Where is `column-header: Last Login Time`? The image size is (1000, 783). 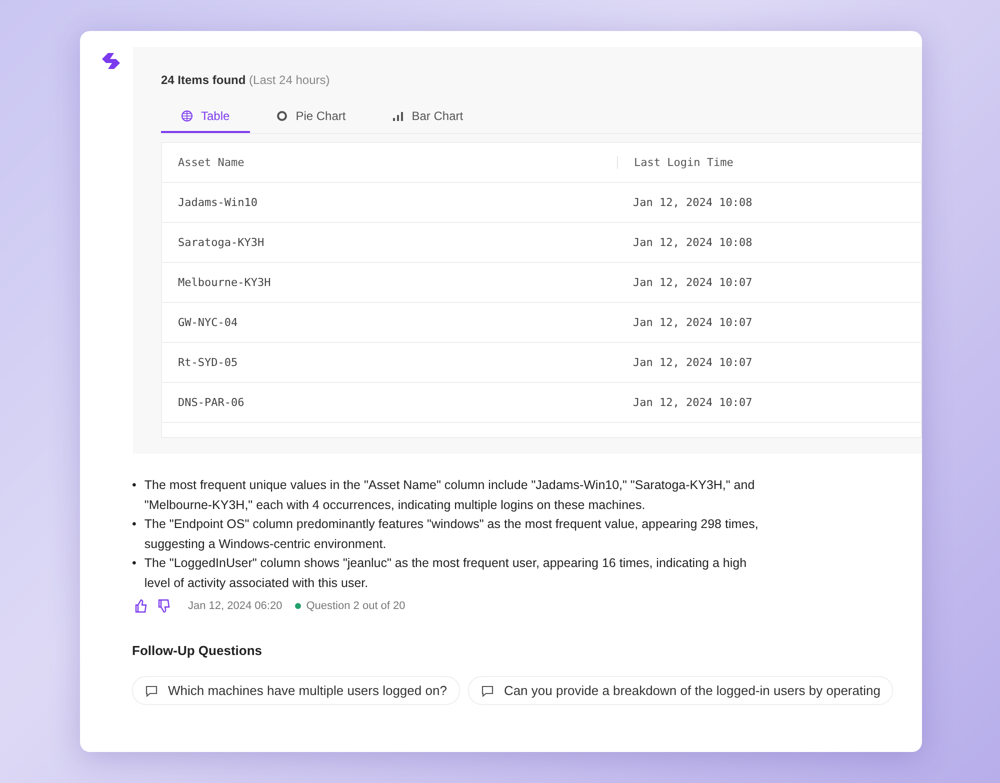
column-header: Last Login Time is located at coordinates (769, 162).